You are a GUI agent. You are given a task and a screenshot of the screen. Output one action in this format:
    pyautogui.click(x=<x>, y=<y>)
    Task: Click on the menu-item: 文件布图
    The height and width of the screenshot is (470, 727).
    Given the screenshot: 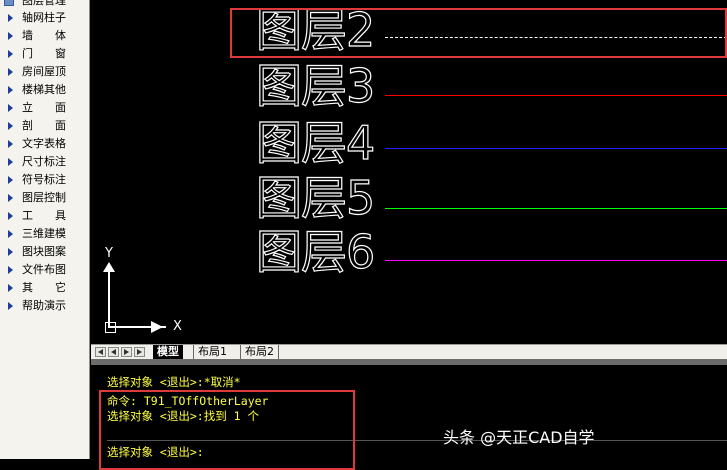 What is the action you would take?
    pyautogui.click(x=45, y=270)
    